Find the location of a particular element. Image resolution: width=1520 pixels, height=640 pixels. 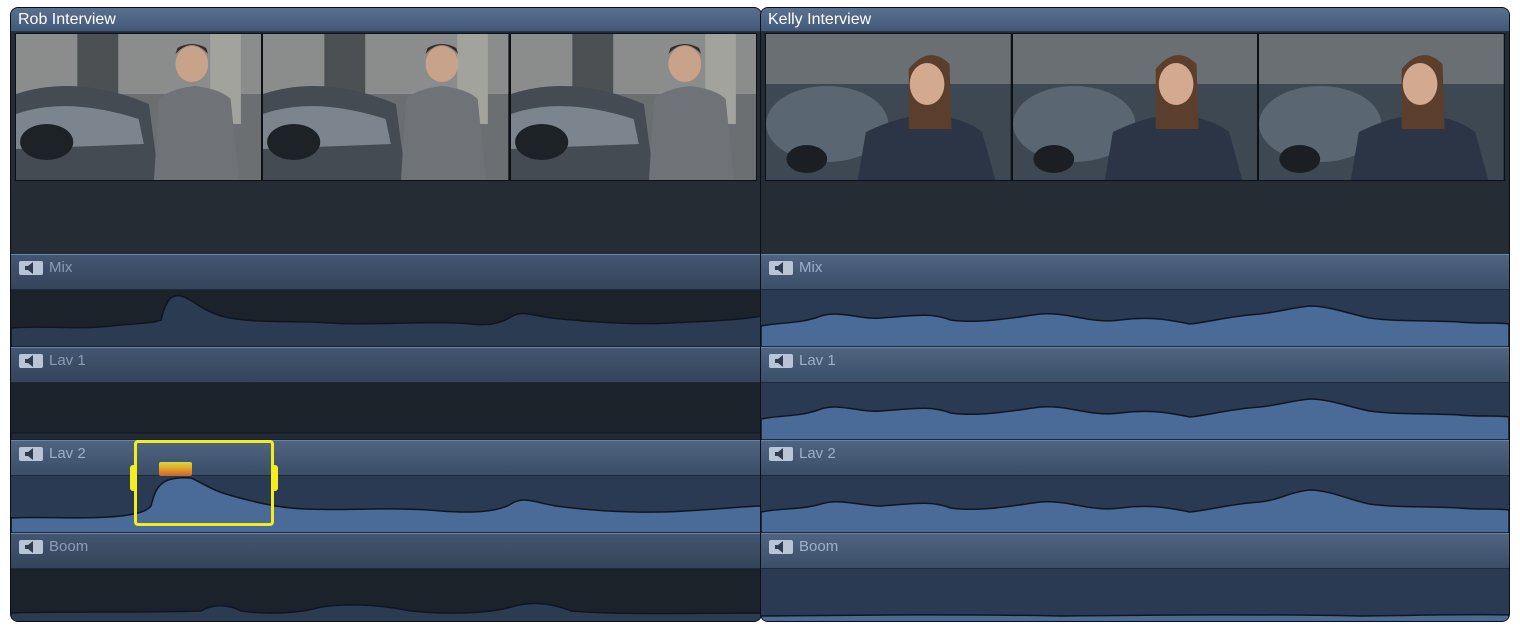

clip-title: Kelly Interview is located at coordinates (1135, 20).